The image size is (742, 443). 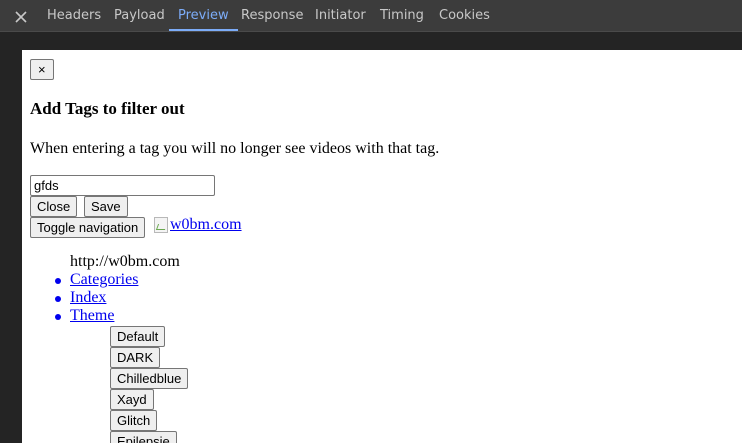 What do you see at coordinates (74, 15) in the screenshot?
I see `tab-headers: Headers` at bounding box center [74, 15].